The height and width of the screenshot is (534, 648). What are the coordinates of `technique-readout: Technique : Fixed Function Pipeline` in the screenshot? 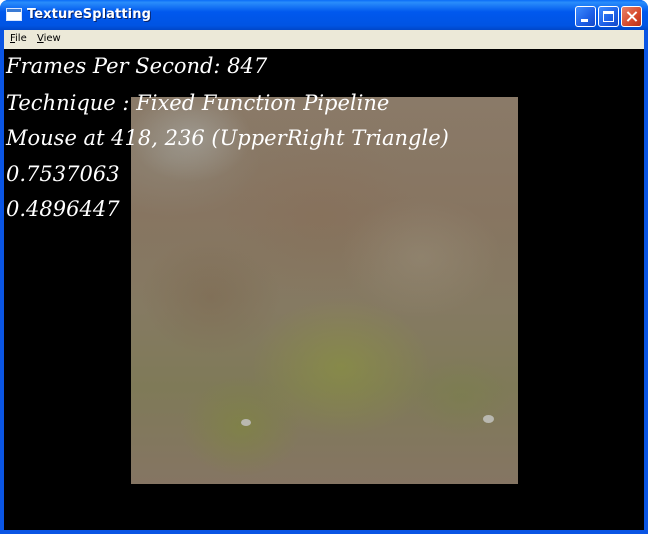 It's located at (198, 103).